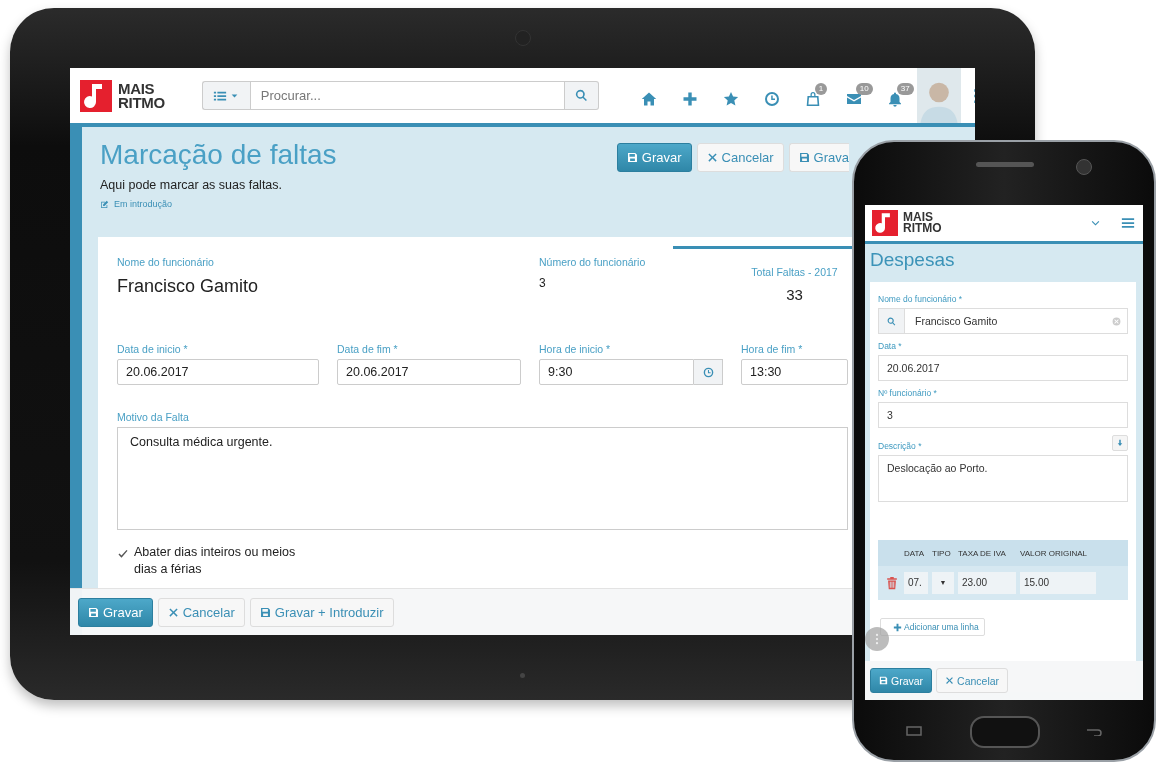 Image resolution: width=1157 pixels, height=764 pixels. What do you see at coordinates (813, 98) in the screenshot?
I see `shopping-bag-icon` at bounding box center [813, 98].